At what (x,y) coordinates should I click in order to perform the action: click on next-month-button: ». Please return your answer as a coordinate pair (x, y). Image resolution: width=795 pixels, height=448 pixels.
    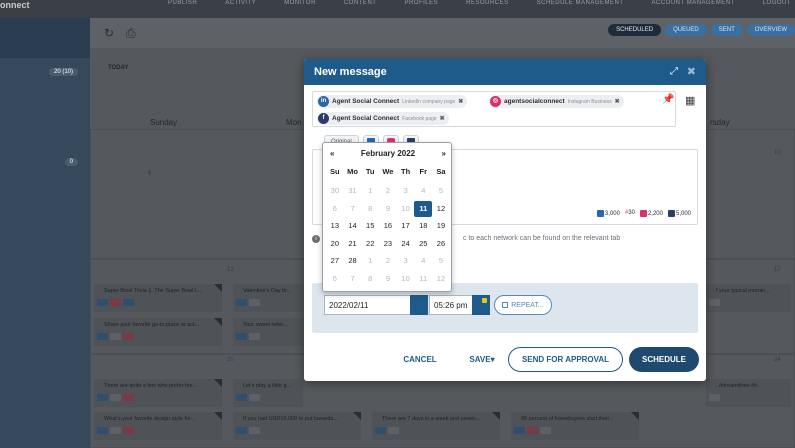
    Looking at the image, I should click on (444, 153).